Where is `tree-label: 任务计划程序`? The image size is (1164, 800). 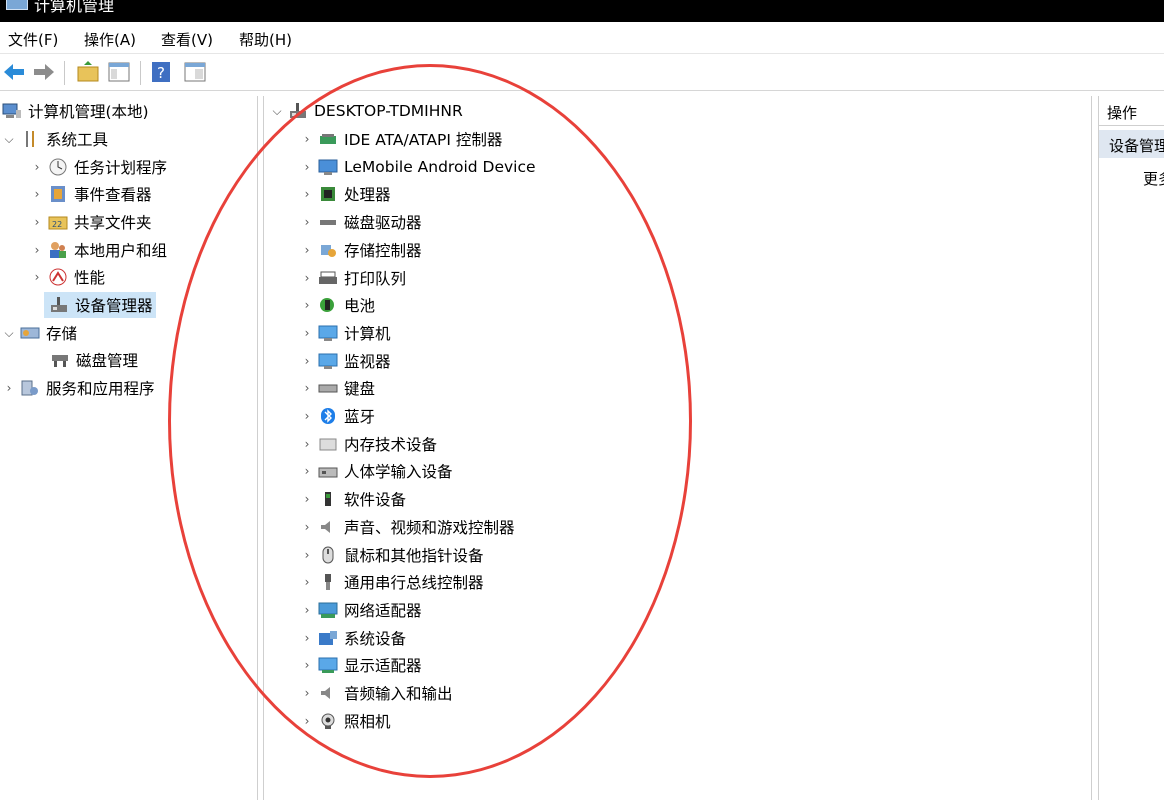
tree-label: 任务计划程序 is located at coordinates (121, 168).